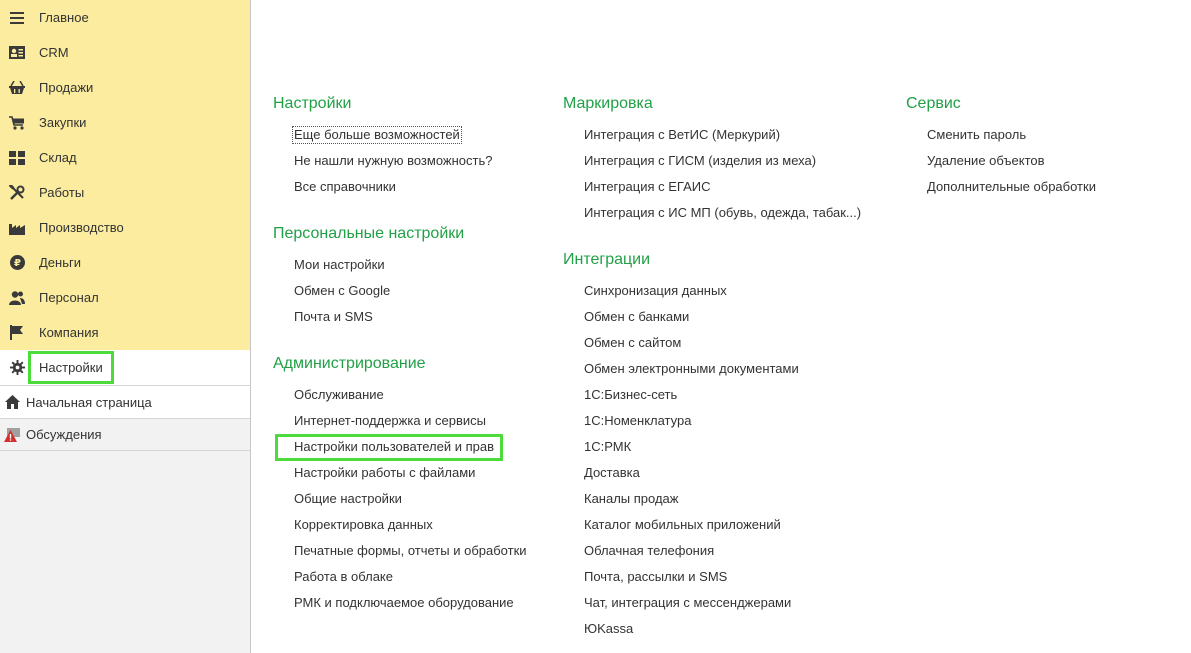 The image size is (1191, 653). What do you see at coordinates (400, 317) in the screenshot?
I see `link-mail-sms: Почта и SMS` at bounding box center [400, 317].